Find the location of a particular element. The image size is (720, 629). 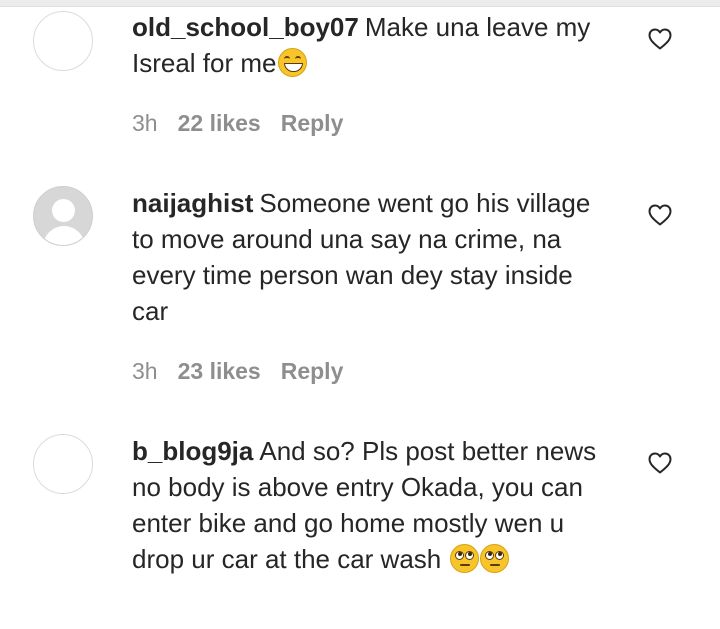

comment-likes-count: 22 likes is located at coordinates (219, 123).